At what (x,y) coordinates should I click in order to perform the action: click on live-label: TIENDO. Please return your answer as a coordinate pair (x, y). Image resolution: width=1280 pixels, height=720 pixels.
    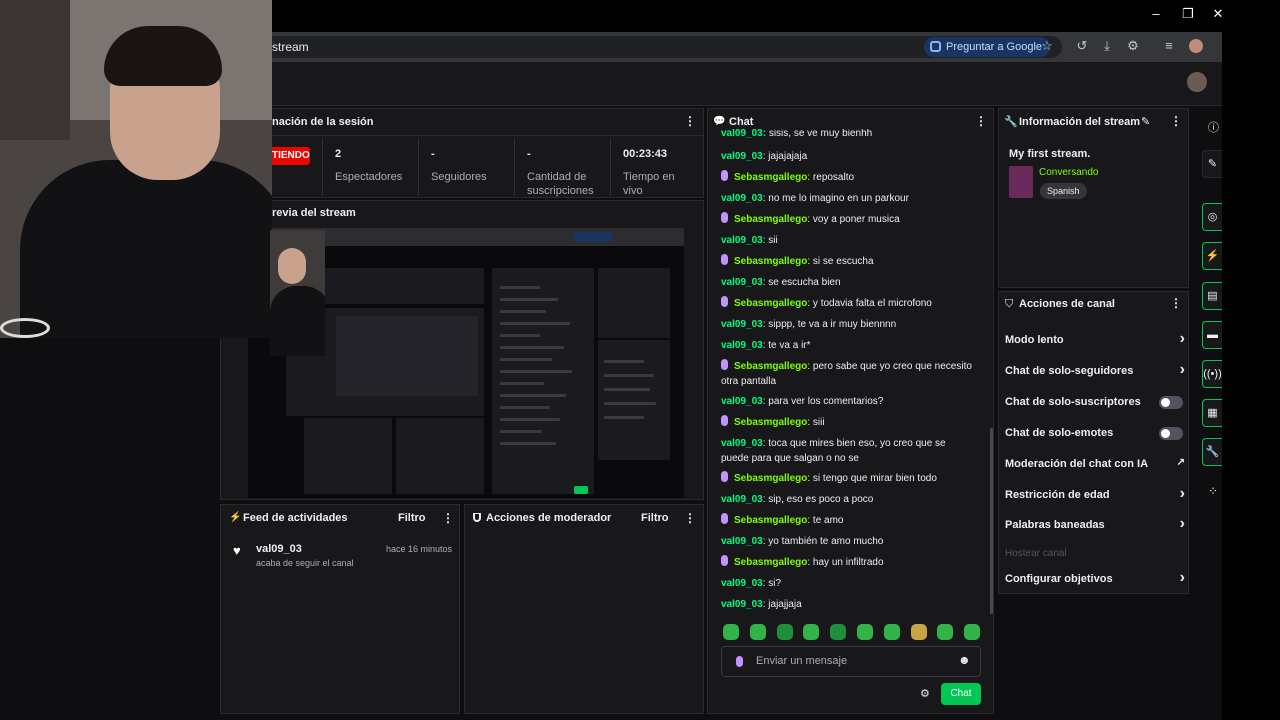
    Looking at the image, I should click on (291, 155).